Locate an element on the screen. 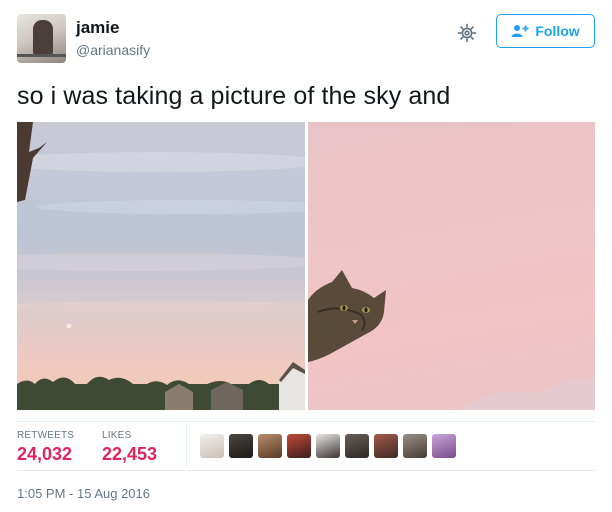 The width and height of the screenshot is (612, 512). timestamp: 1:05 PM - 15 Aug 2016 is located at coordinates (83, 493).